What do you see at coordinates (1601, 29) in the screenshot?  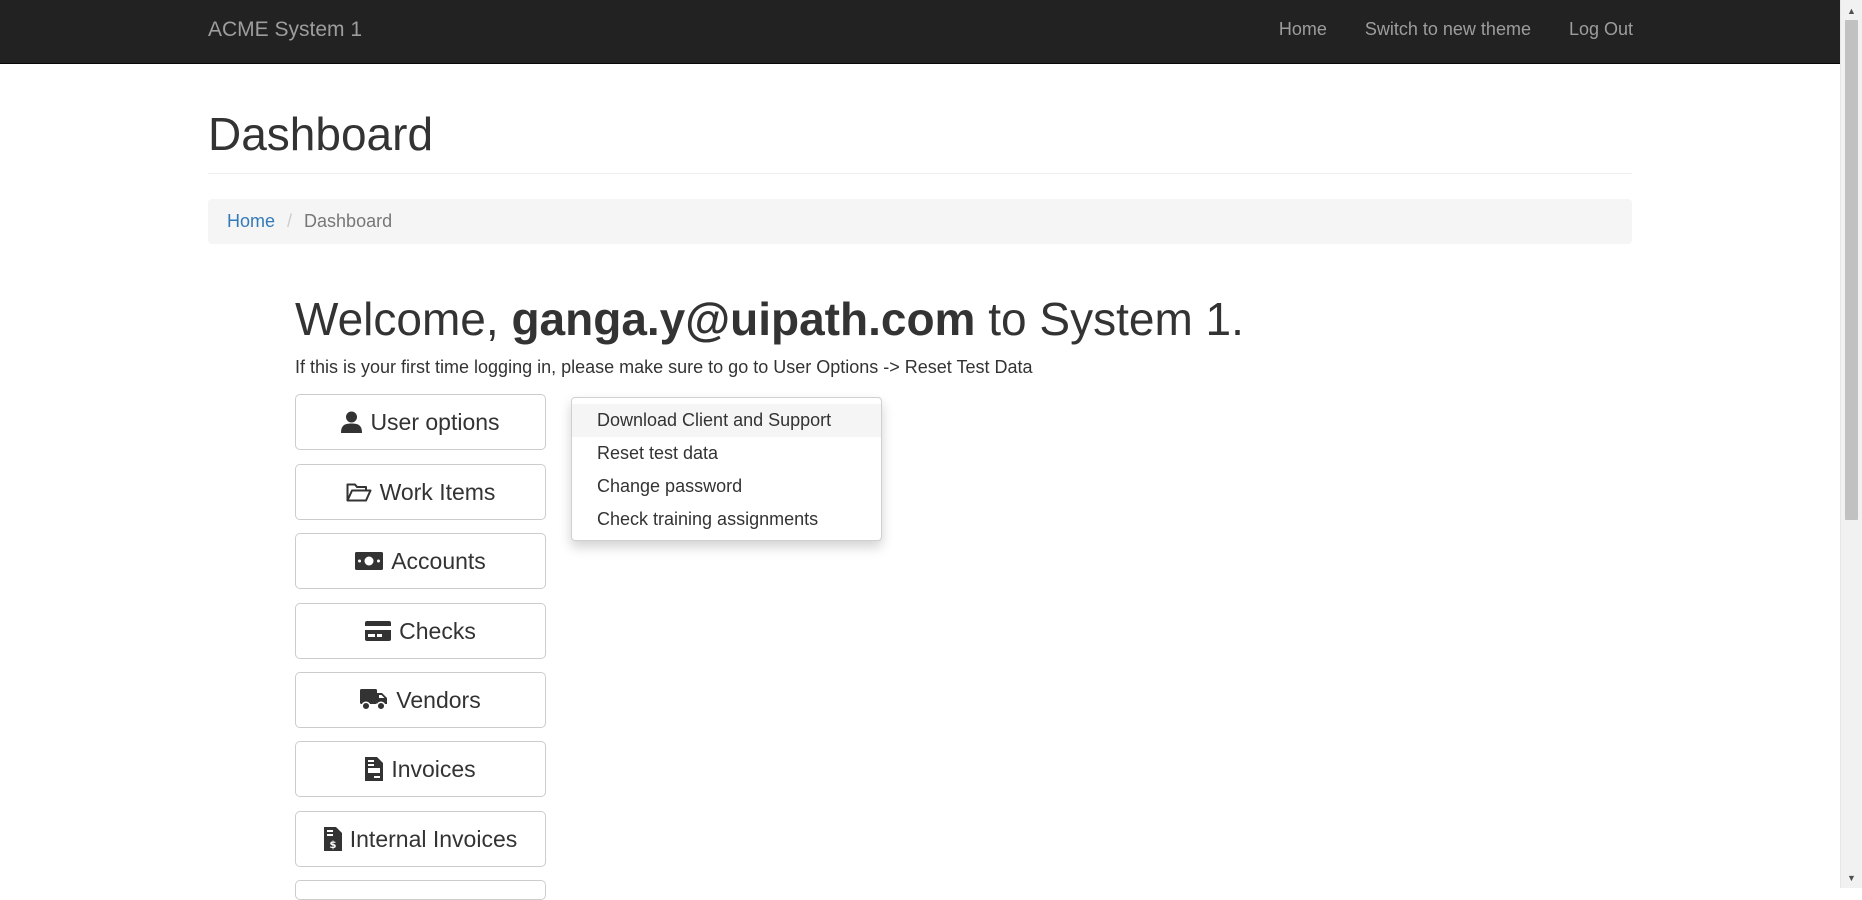 I see `nav-logout-link: Log Out` at bounding box center [1601, 29].